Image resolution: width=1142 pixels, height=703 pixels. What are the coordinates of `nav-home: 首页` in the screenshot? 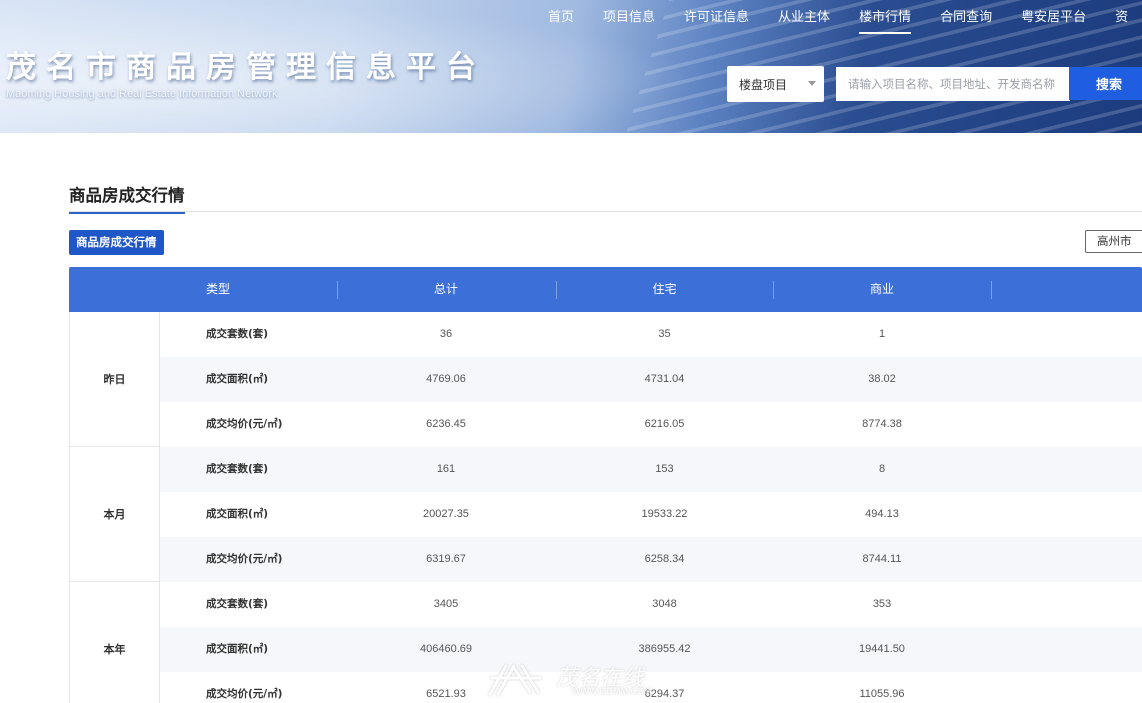 It's located at (561, 20).